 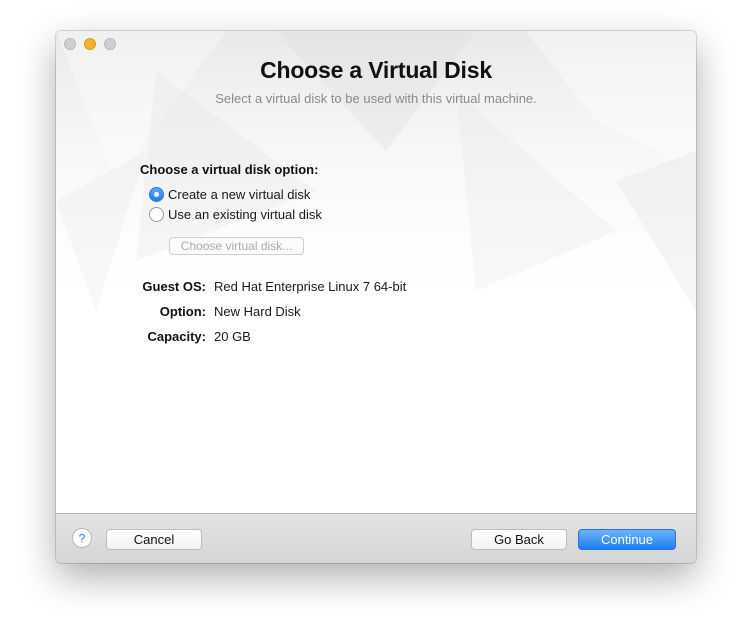 What do you see at coordinates (90, 44) in the screenshot?
I see `window-minimize-button` at bounding box center [90, 44].